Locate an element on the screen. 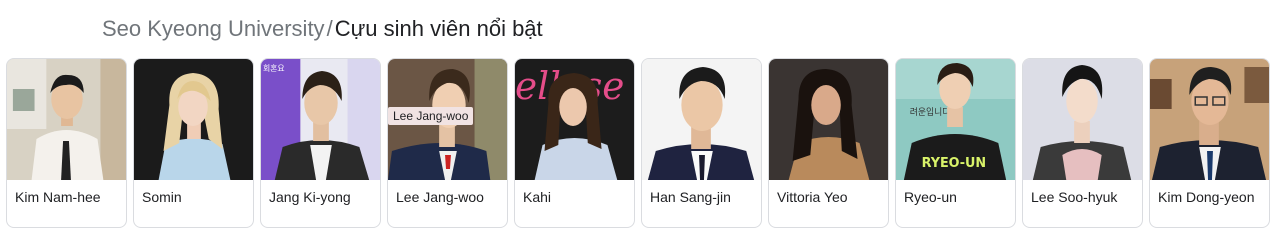 Image resolution: width=1275 pixels, height=241 pixels. person-photo: 회혼요 is located at coordinates (320, 119).